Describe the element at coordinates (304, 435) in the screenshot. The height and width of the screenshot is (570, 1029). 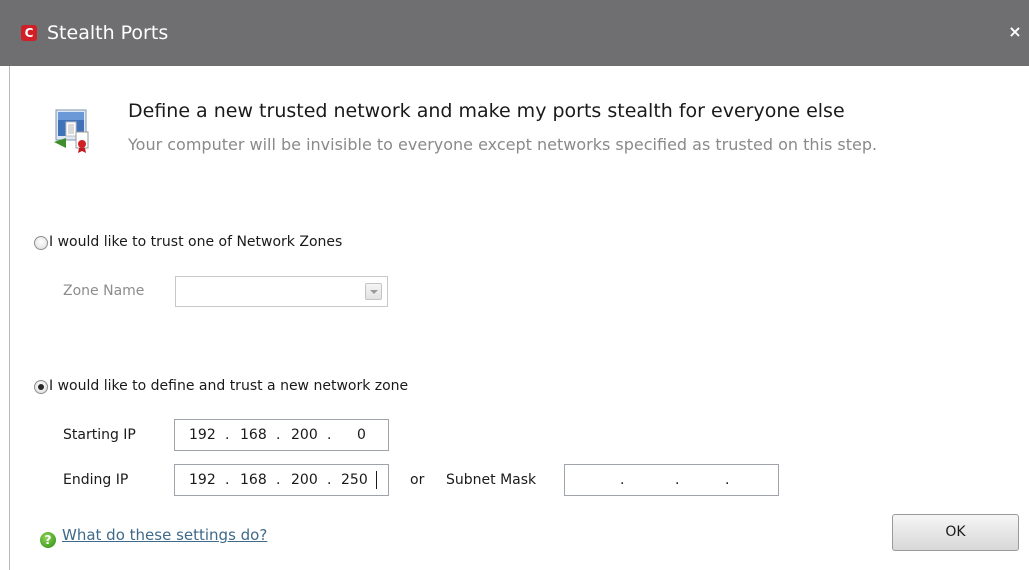
I see `starting-ip-octet-3: 200` at that location.